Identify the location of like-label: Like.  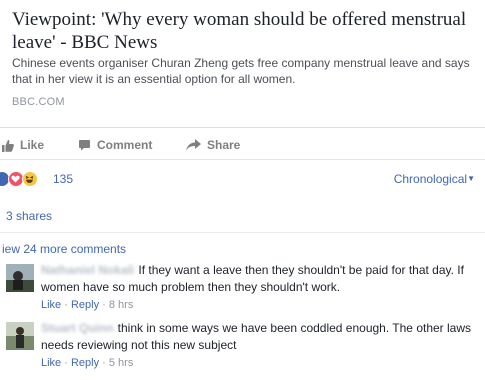
(32, 145).